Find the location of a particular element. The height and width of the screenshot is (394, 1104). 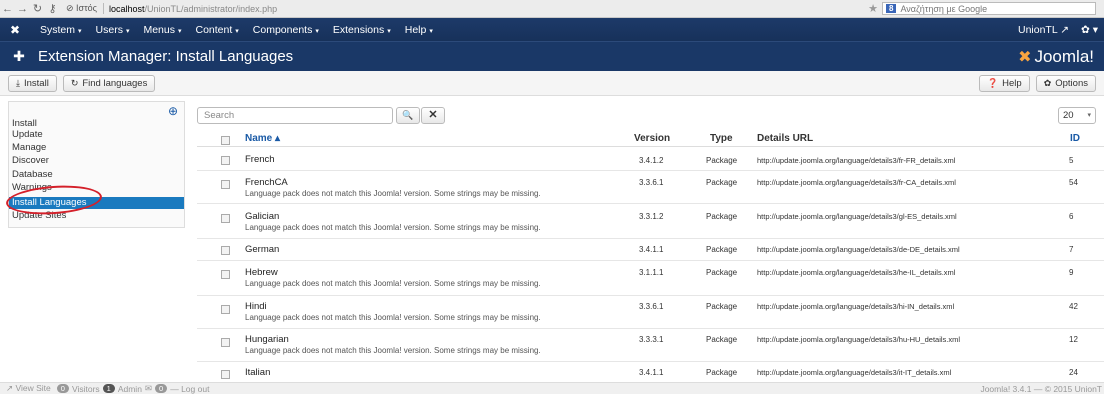

language-version: 3.1.1.1 is located at coordinates (651, 272).